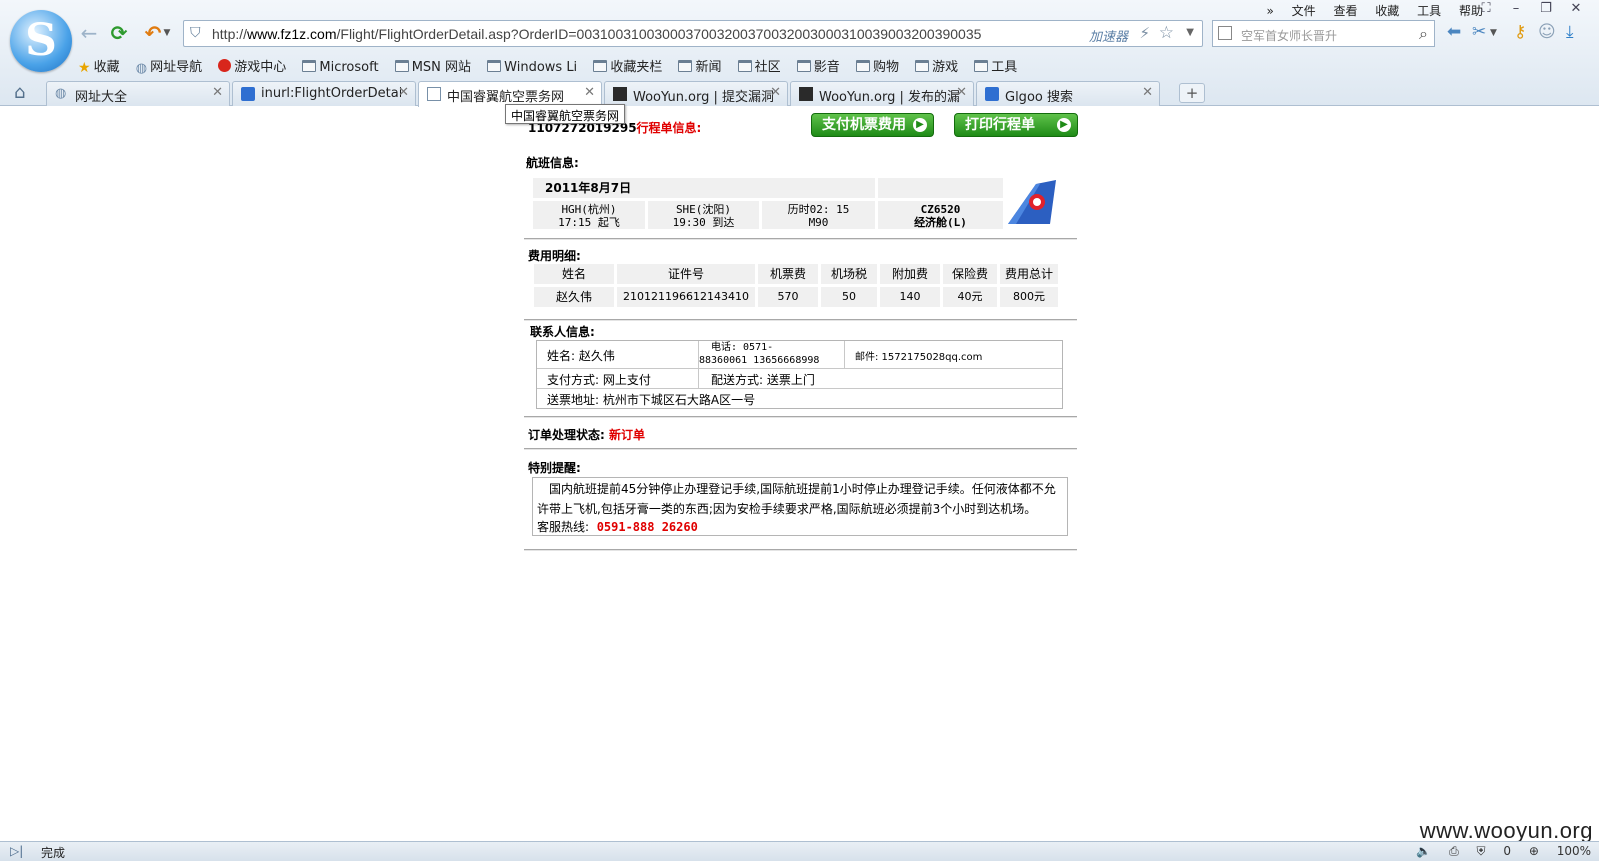  What do you see at coordinates (618, 379) in the screenshot?
I see `payment-method: 支付方式: 网上支付` at bounding box center [618, 379].